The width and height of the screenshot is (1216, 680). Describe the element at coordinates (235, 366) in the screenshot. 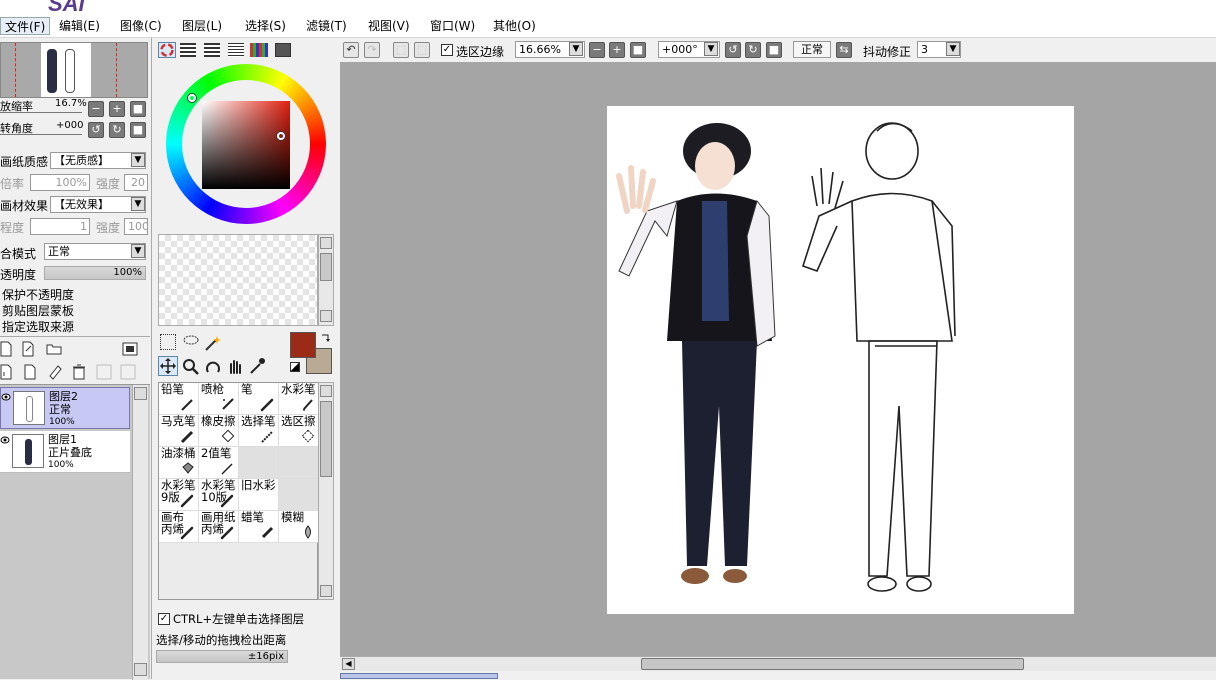

I see `hand-tool-icon` at that location.